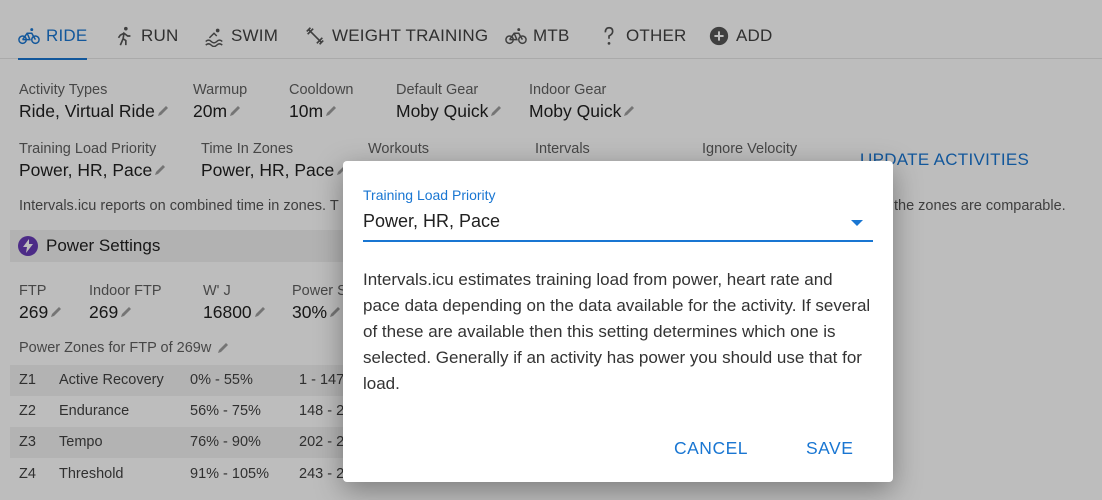  What do you see at coordinates (432, 221) in the screenshot?
I see `select-value: Power, HR, Pace` at bounding box center [432, 221].